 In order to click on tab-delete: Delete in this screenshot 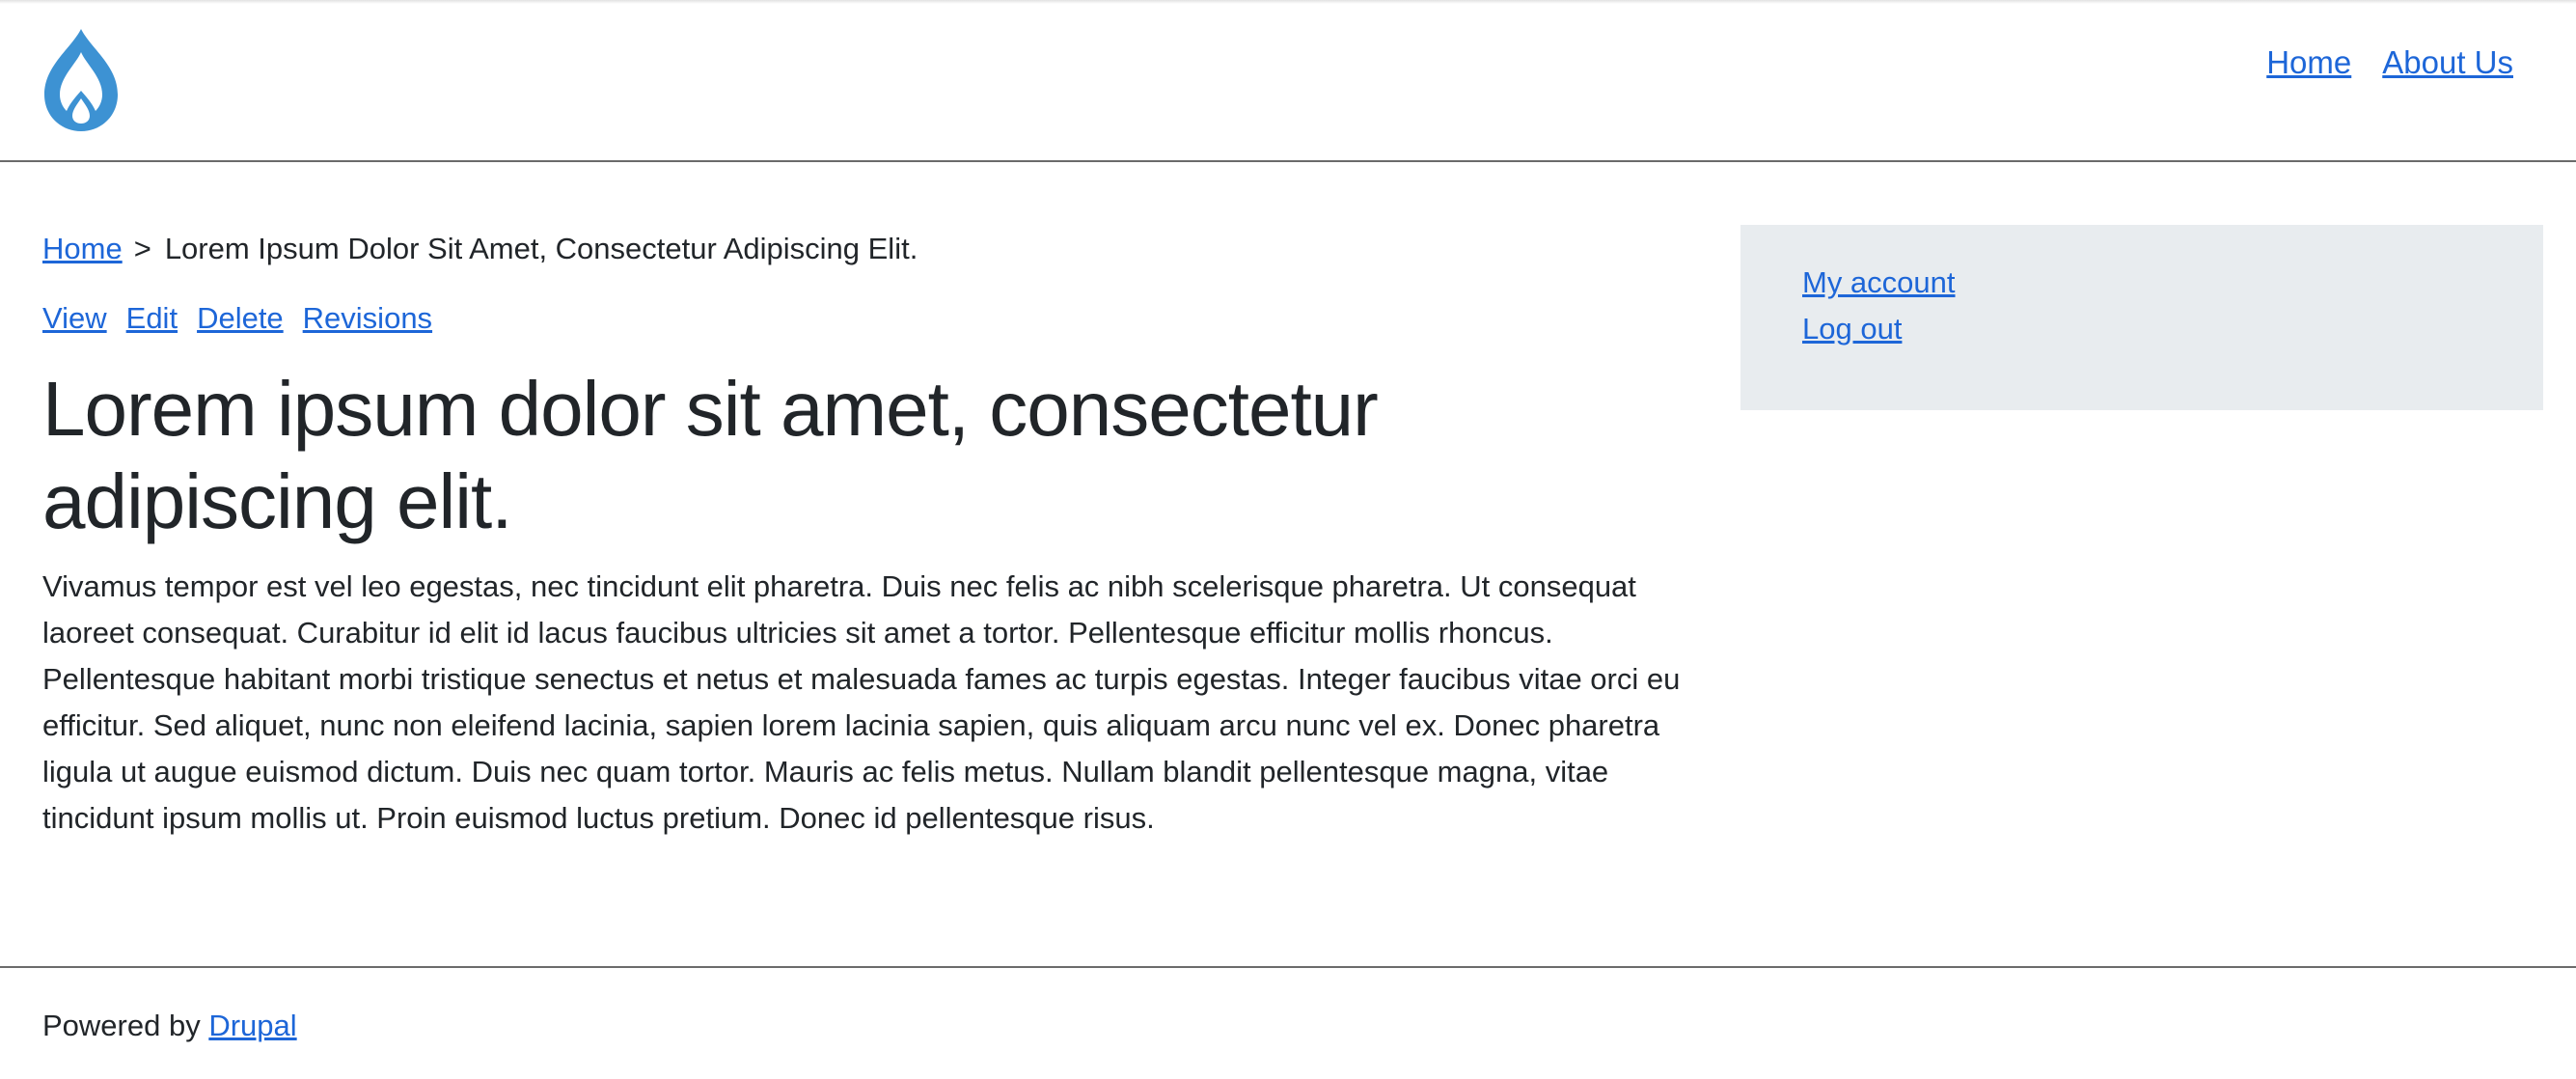, I will do `click(240, 318)`.